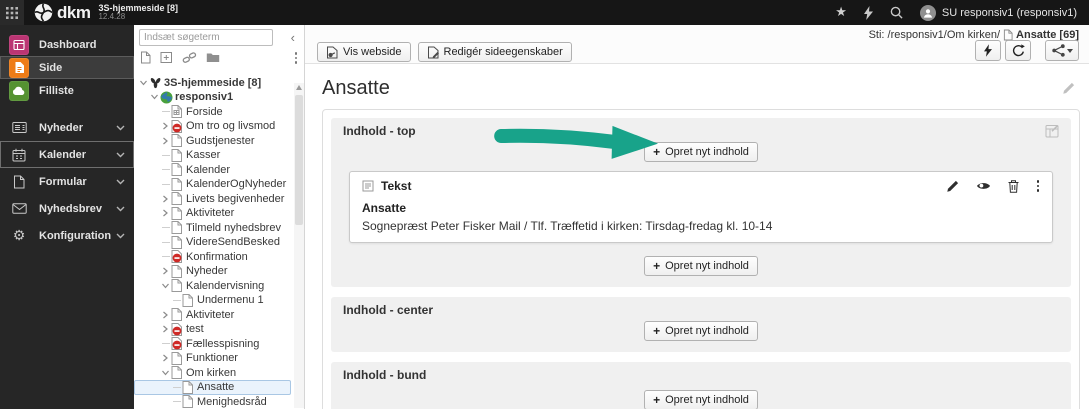 This screenshot has height=409, width=1089. Describe the element at coordinates (43, 12) in the screenshot. I see `dkm-logo-icon` at that location.